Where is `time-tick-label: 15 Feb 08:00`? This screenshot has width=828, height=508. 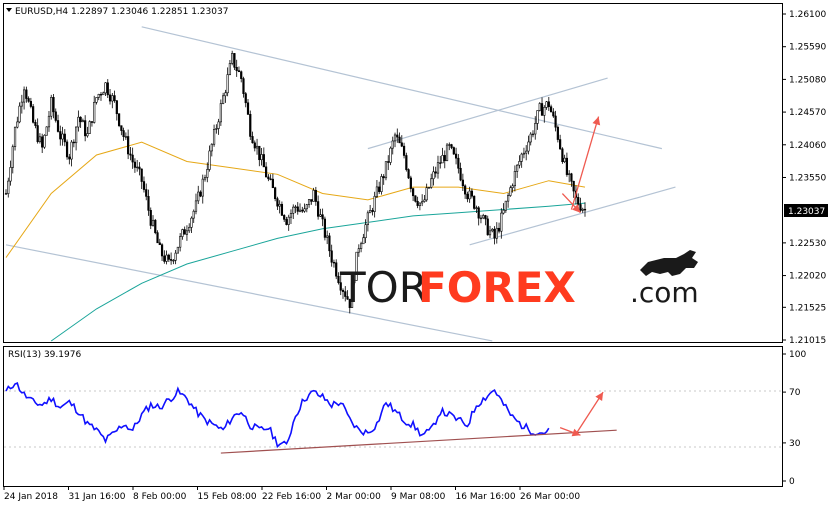 time-tick-label: 15 Feb 08:00 is located at coordinates (227, 497).